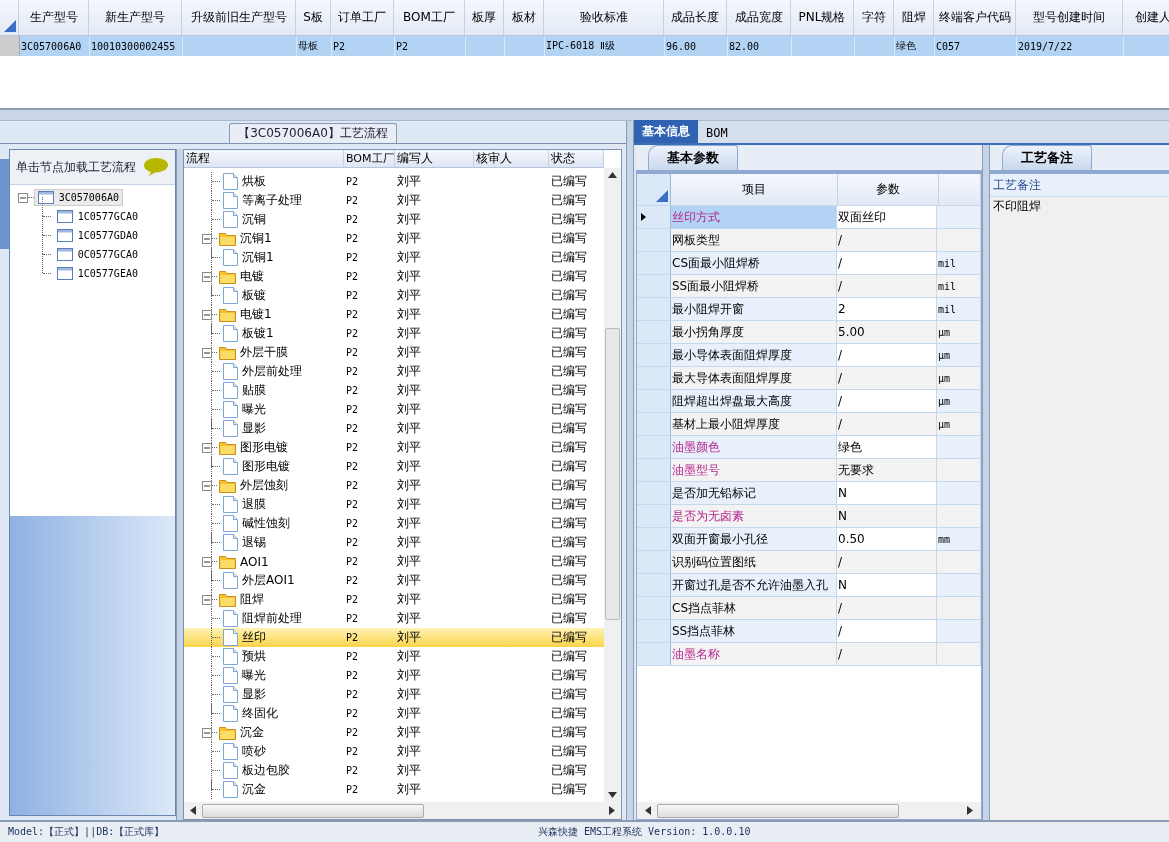 The width and height of the screenshot is (1169, 842). I want to click on parameter-value: 绿色, so click(850, 447).